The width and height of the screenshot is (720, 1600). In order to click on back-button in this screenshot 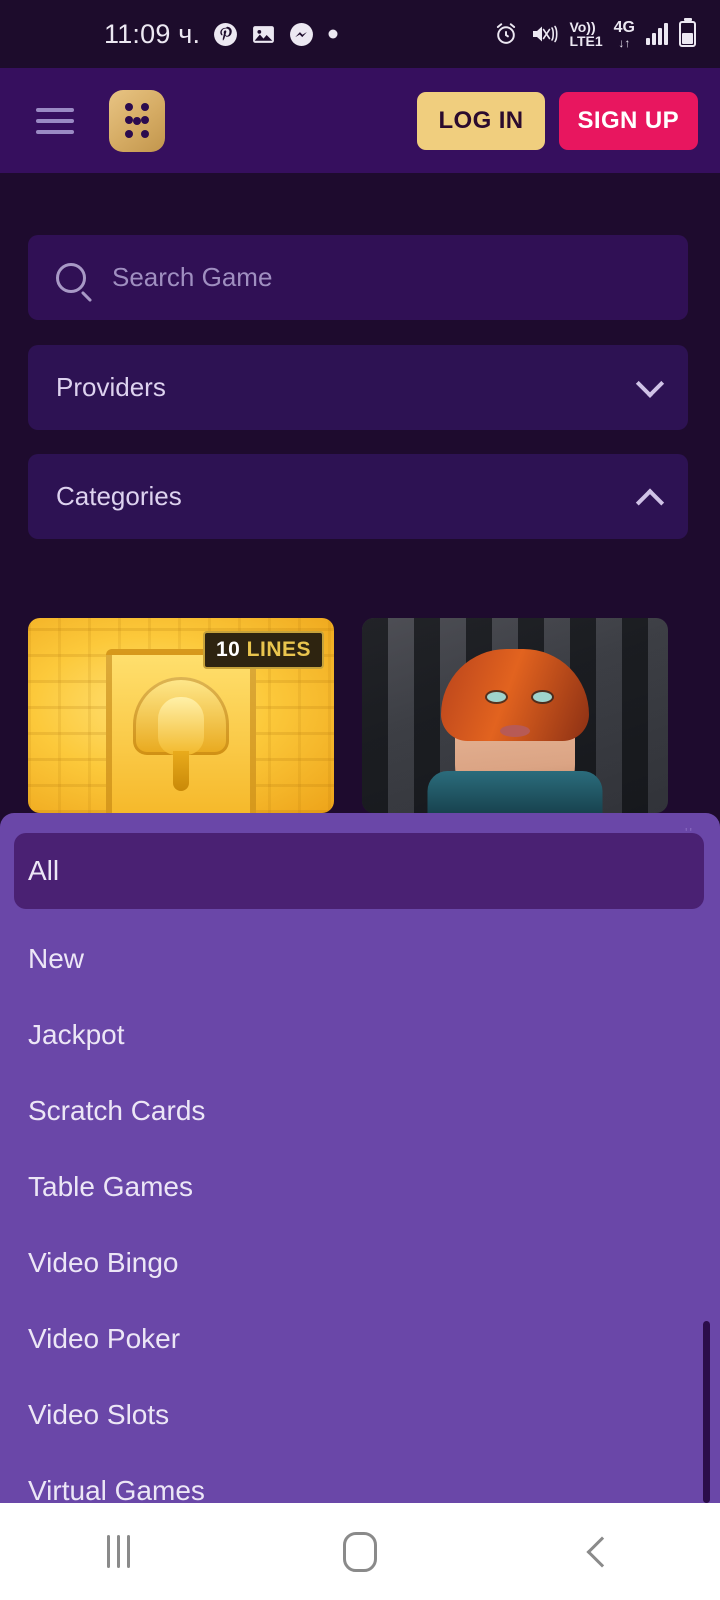, I will do `click(602, 1552)`.